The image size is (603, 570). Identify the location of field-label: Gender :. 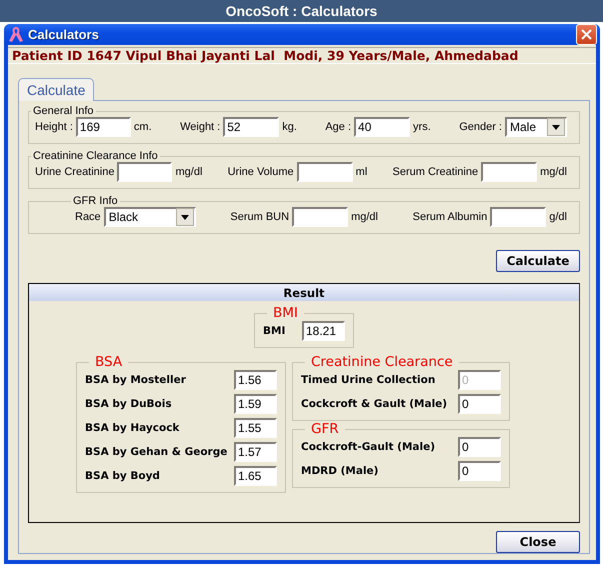
(480, 127).